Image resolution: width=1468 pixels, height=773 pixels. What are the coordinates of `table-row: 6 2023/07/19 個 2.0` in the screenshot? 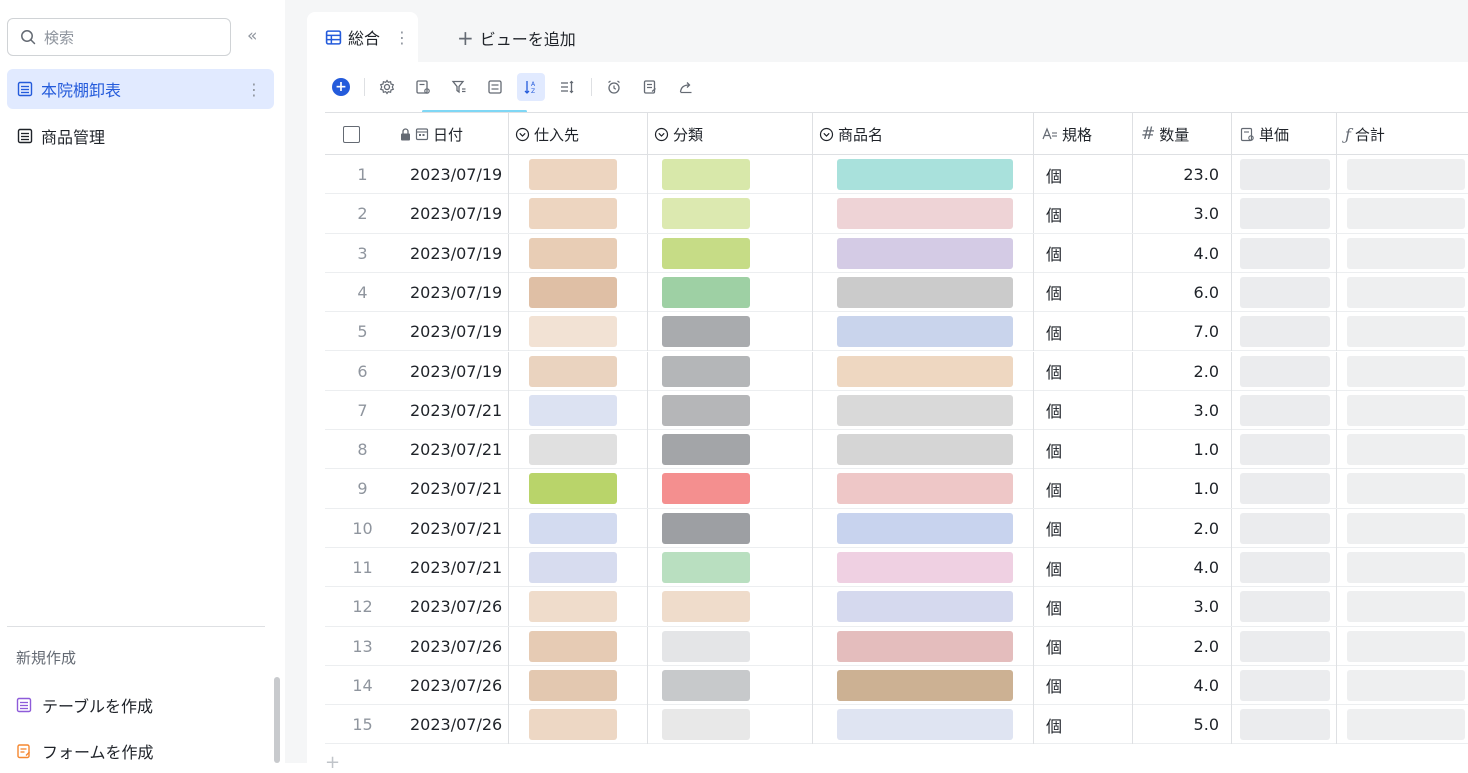 It's located at (896, 371).